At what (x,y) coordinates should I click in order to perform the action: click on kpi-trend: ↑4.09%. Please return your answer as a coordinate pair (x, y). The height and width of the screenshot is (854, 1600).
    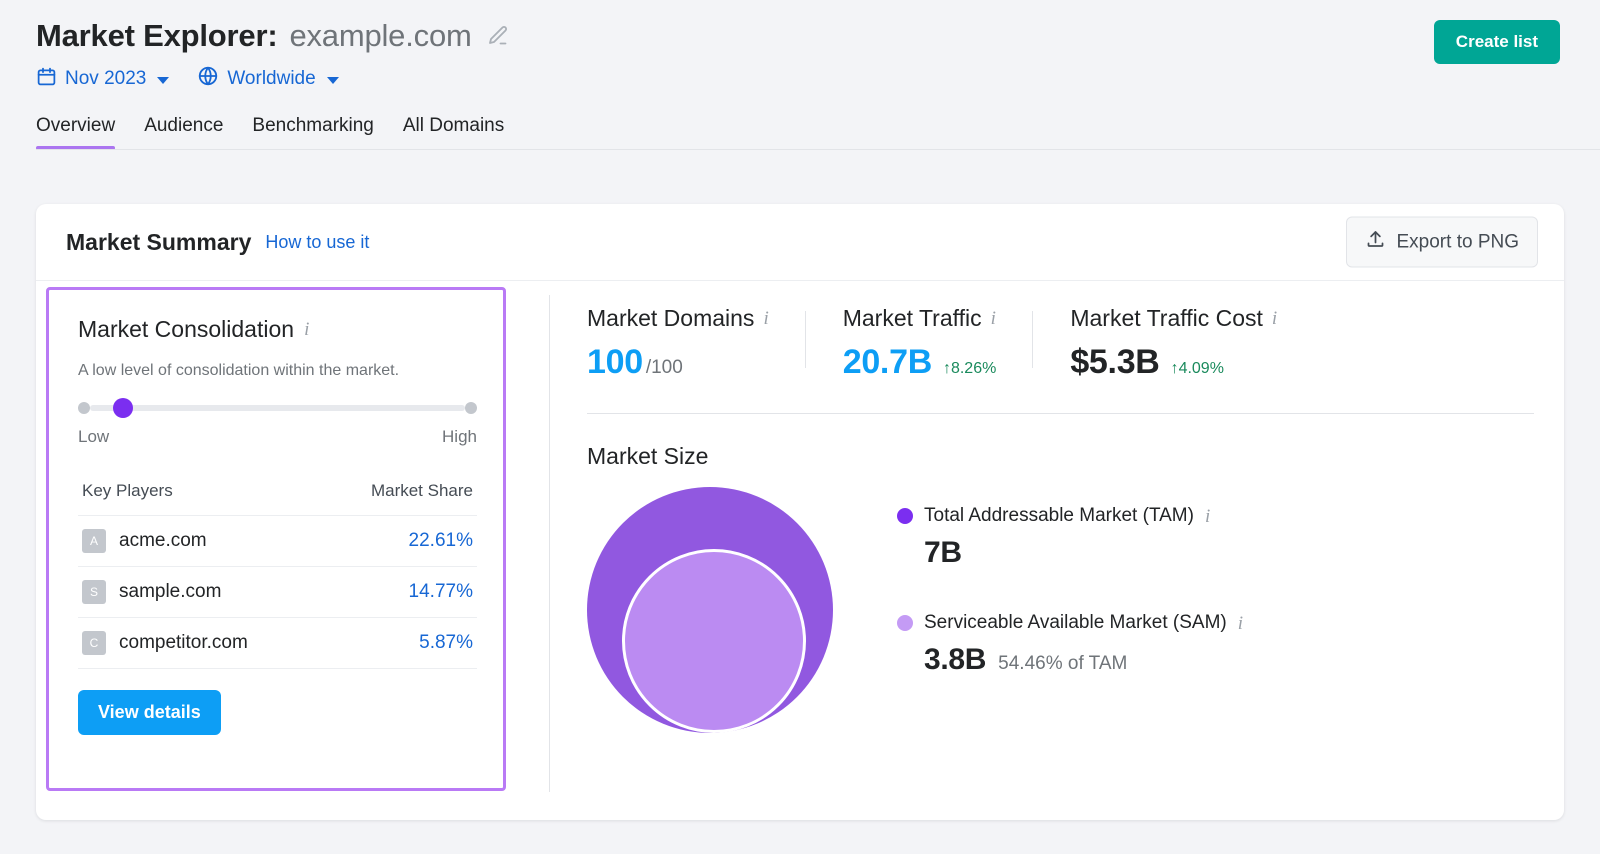
    Looking at the image, I should click on (1197, 368).